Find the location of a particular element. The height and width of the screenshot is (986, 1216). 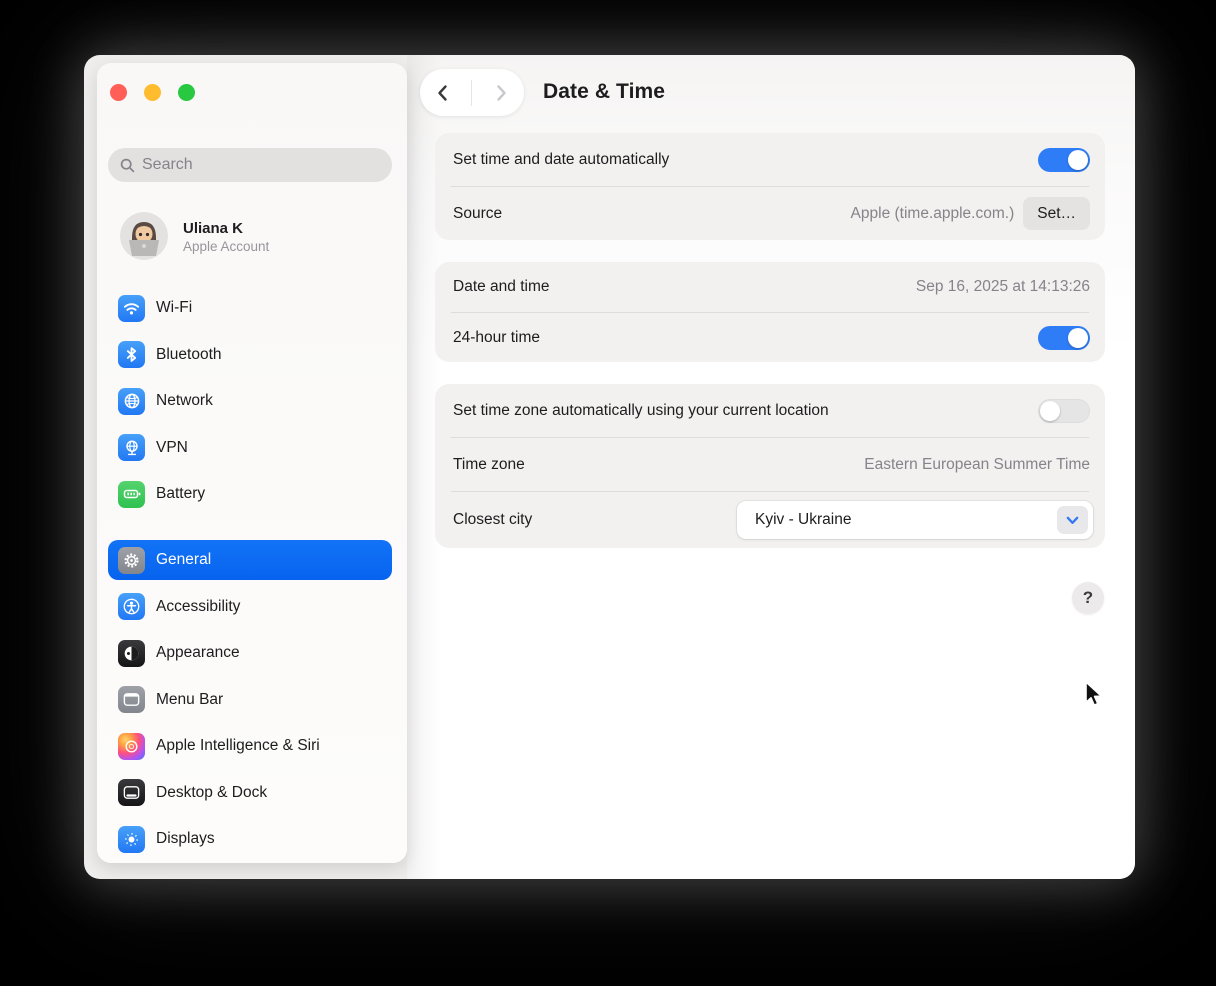

bluetooth-icon is located at coordinates (131, 354).